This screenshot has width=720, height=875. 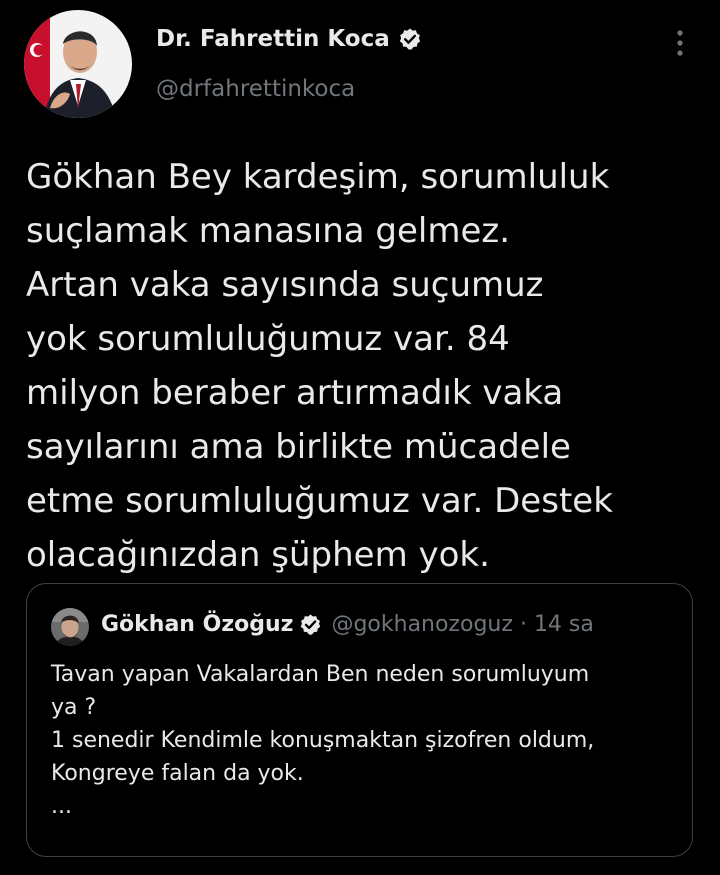 I want to click on author-photo, so click(x=78, y=64).